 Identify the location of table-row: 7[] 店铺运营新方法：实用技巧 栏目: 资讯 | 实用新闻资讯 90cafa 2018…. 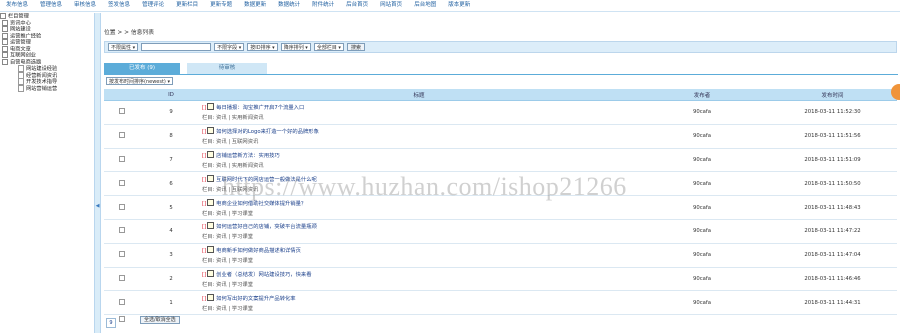
(500, 160).